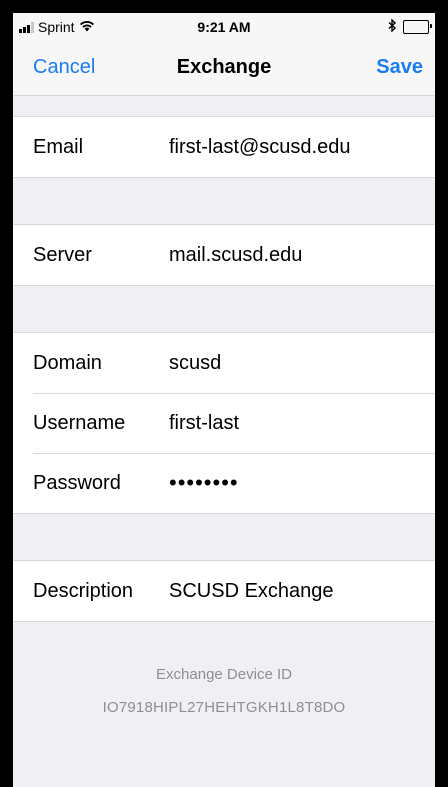 Image resolution: width=448 pixels, height=787 pixels. I want to click on email-field: first-last@scusd.edu, so click(259, 147).